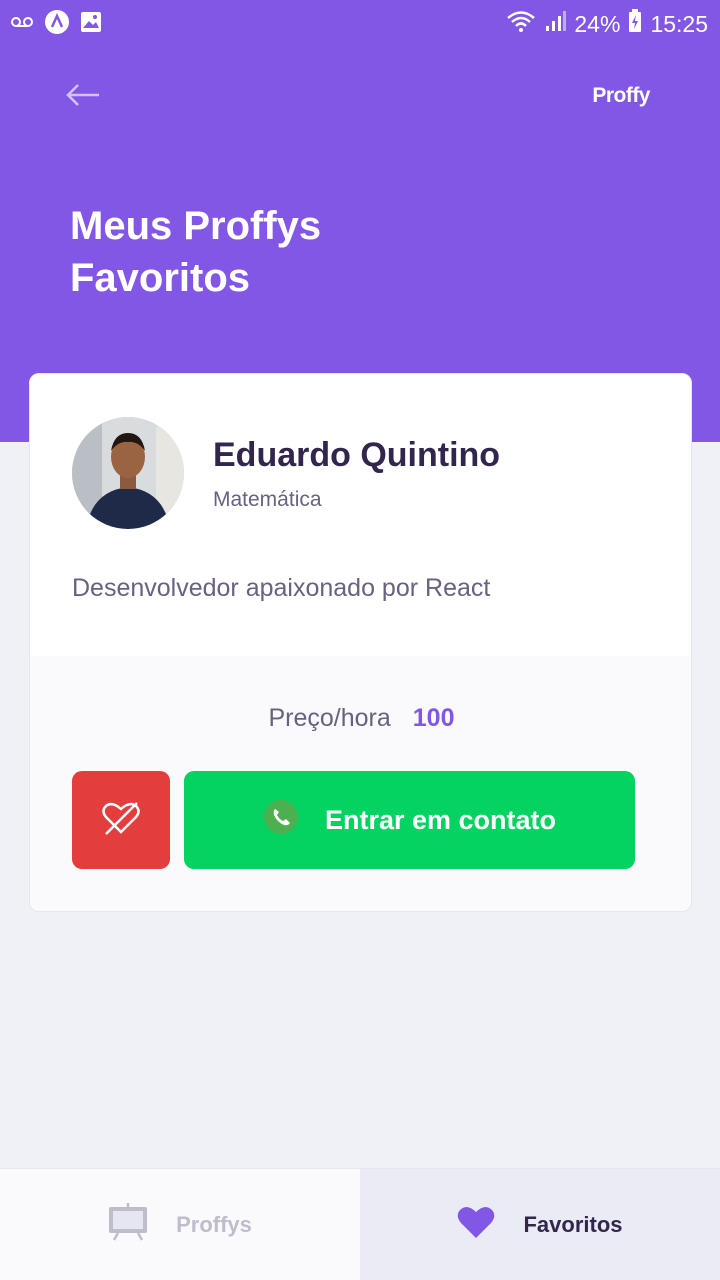  Describe the element at coordinates (635, 24) in the screenshot. I see `battery-icon` at that location.